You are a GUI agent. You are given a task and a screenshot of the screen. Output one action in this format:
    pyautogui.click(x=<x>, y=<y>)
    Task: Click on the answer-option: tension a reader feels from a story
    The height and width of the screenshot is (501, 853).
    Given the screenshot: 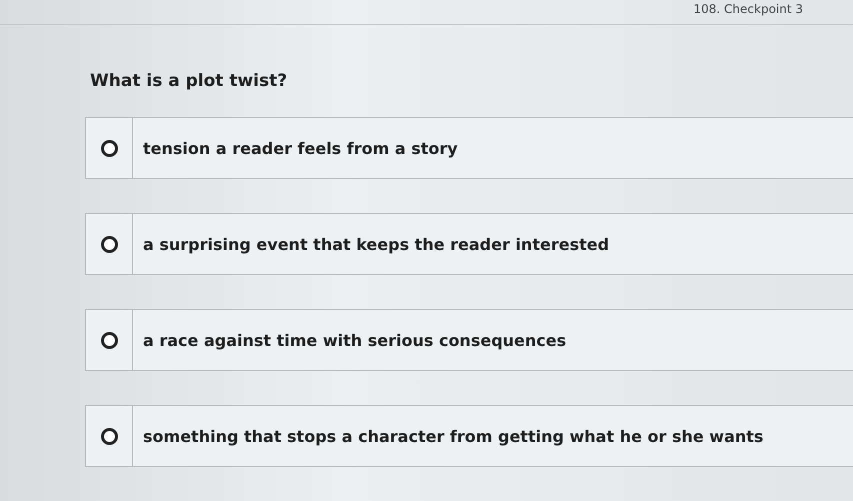 What is the action you would take?
    pyautogui.click(x=469, y=148)
    